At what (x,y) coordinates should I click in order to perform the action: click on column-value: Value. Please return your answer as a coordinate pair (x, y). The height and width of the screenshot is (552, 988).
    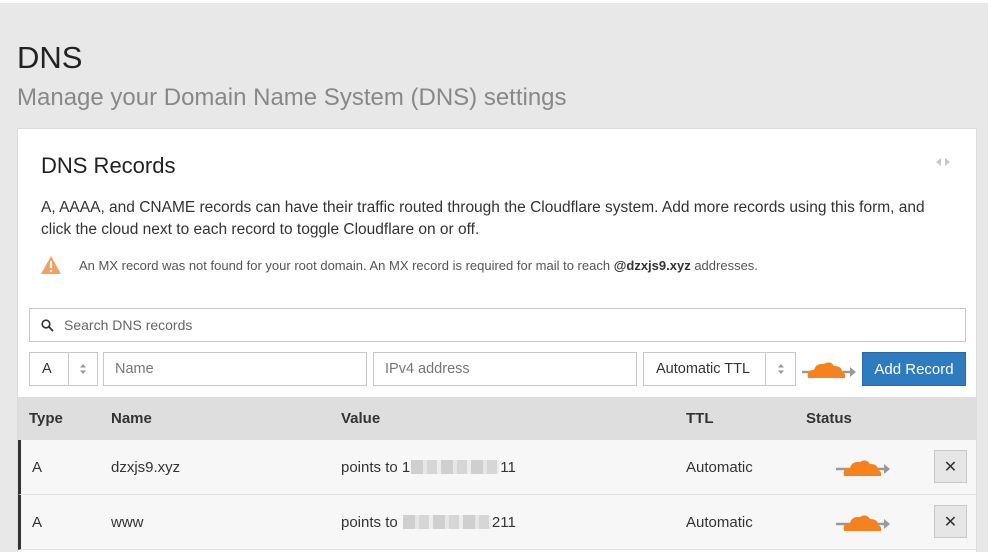
    Looking at the image, I should click on (361, 418).